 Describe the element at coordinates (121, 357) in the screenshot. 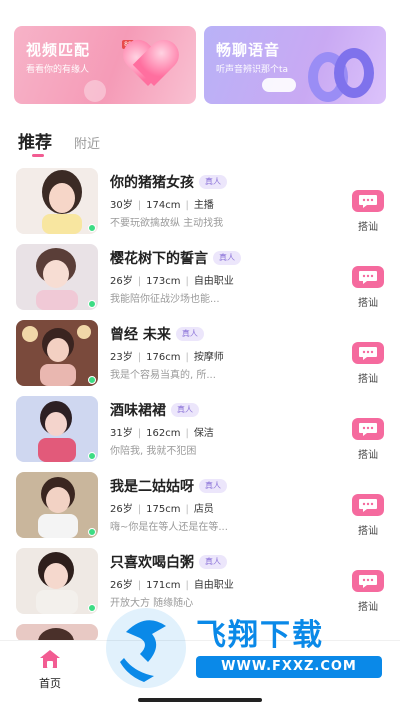

I see `user-age: 23岁` at that location.